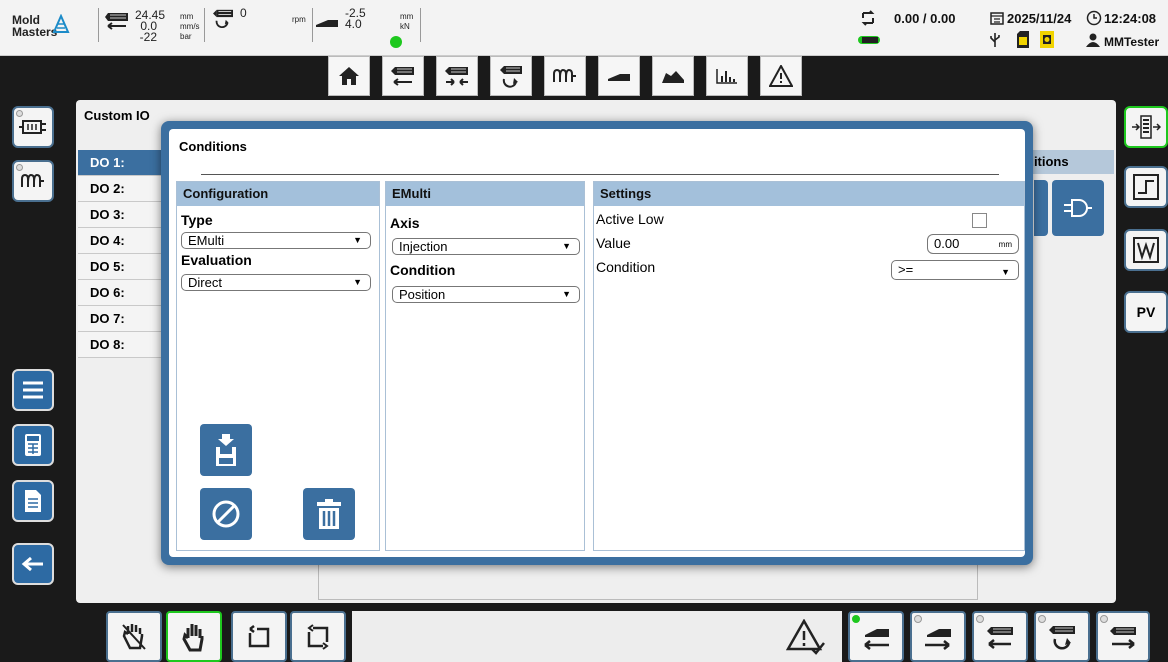 The image size is (1168, 662). I want to click on user-name: MMTester, so click(1131, 42).